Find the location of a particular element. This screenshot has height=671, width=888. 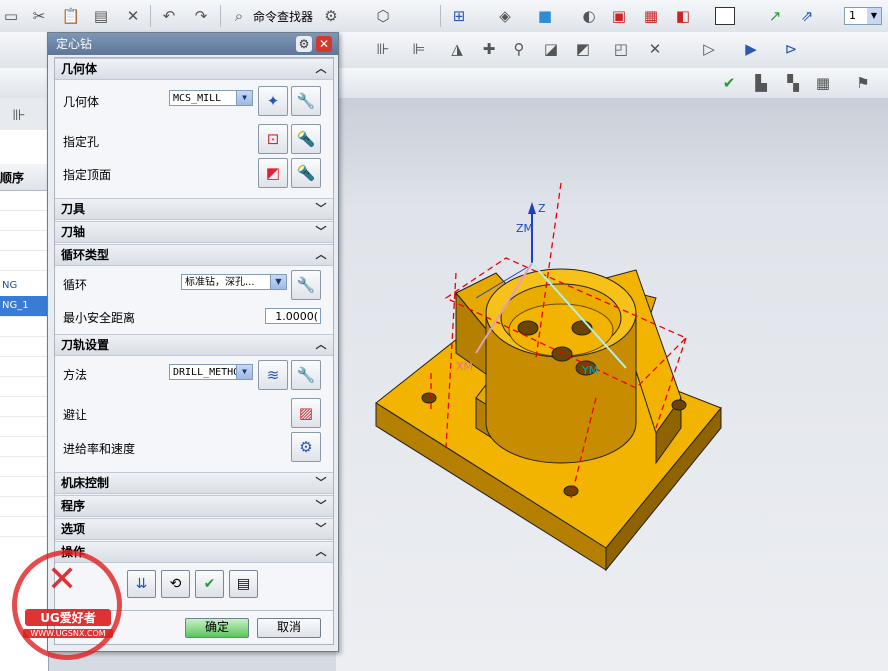

toolbar-icon: ◩ is located at coordinates (583, 49).